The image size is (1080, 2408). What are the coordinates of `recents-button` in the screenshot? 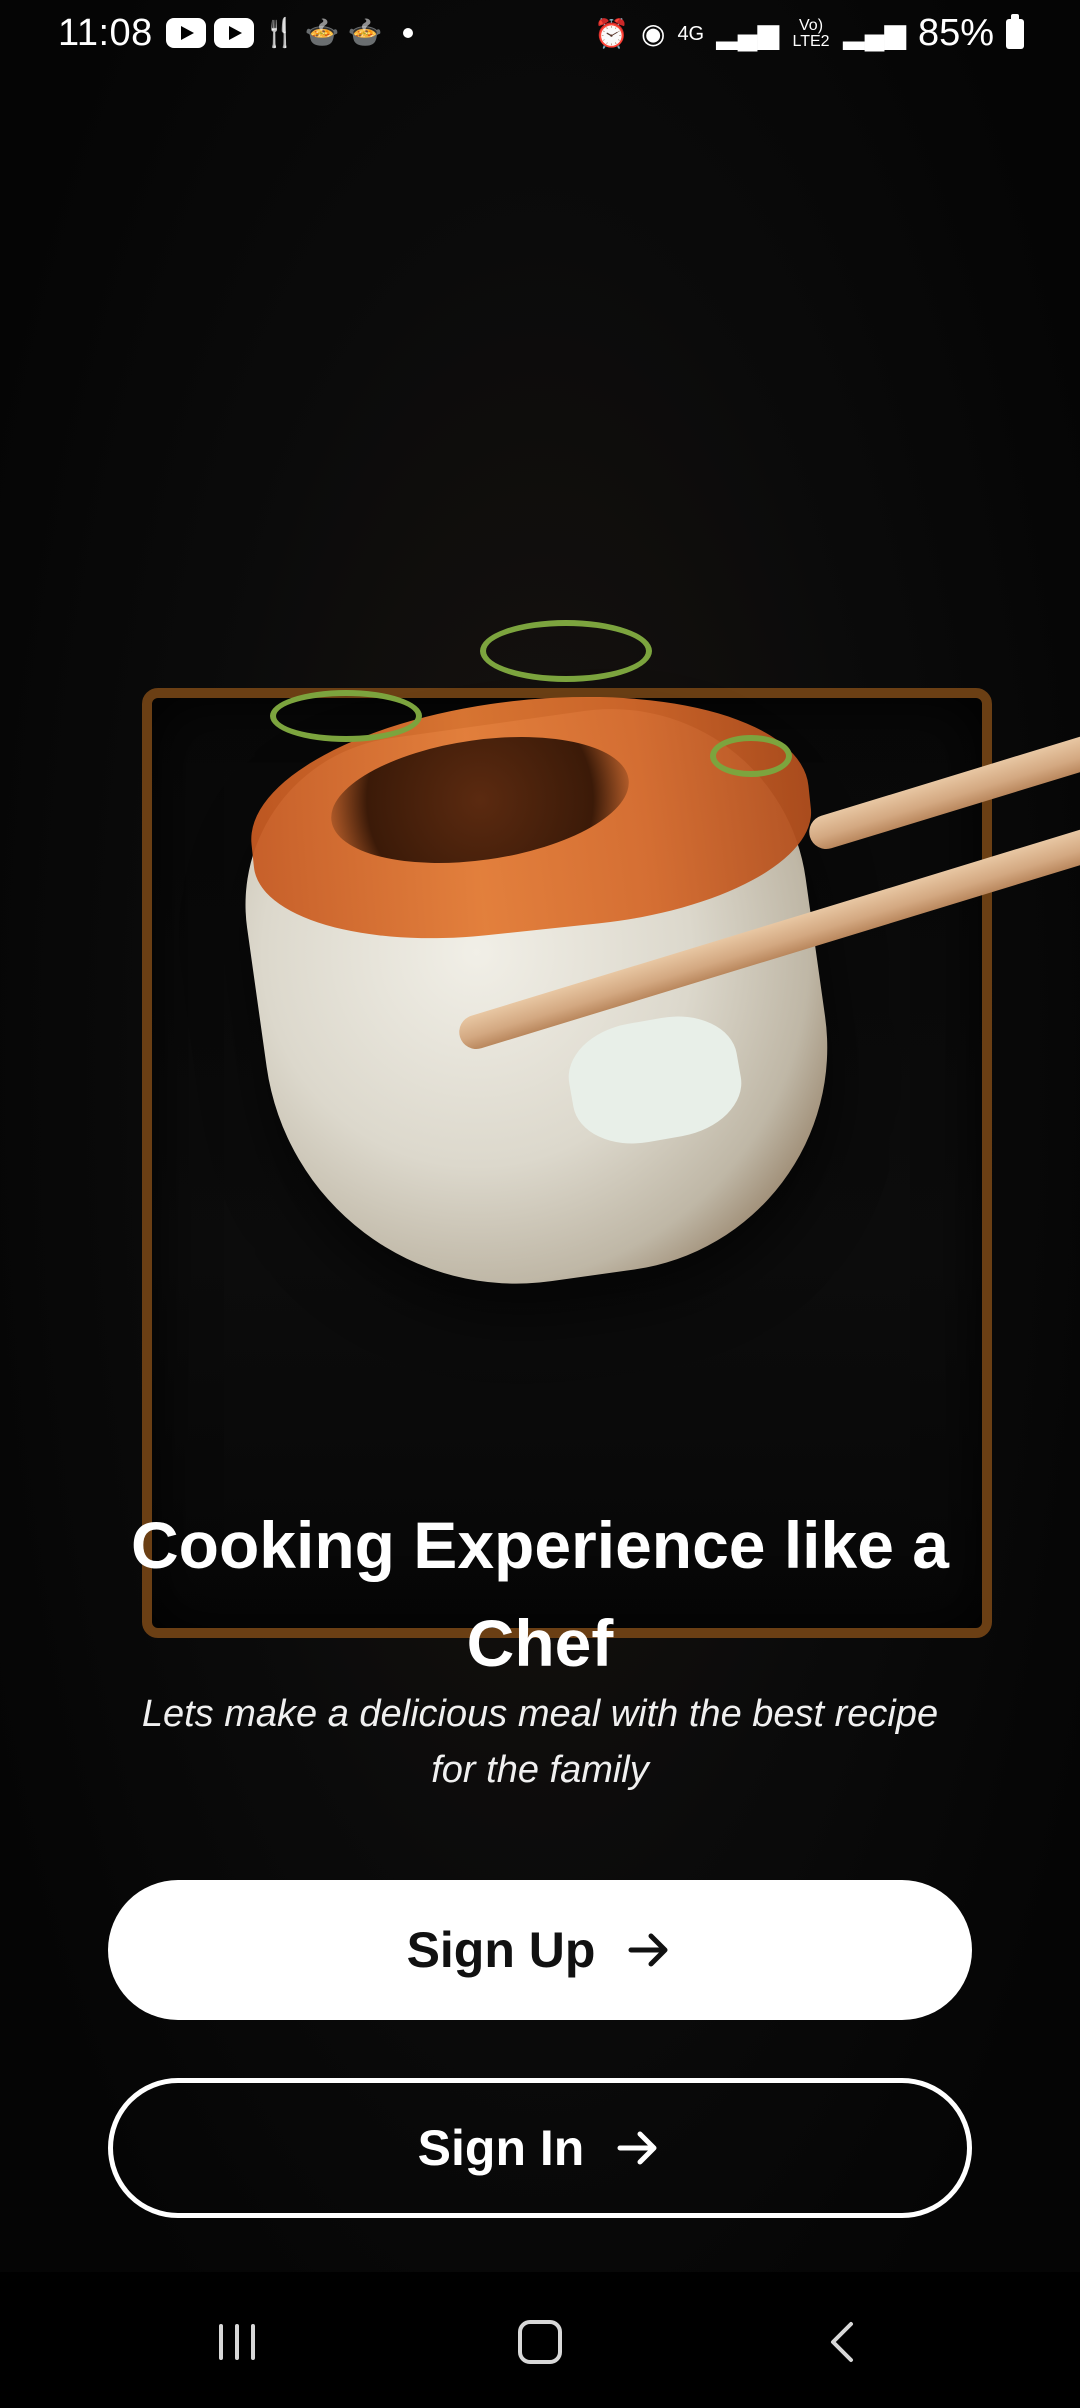 It's located at (237, 2342).